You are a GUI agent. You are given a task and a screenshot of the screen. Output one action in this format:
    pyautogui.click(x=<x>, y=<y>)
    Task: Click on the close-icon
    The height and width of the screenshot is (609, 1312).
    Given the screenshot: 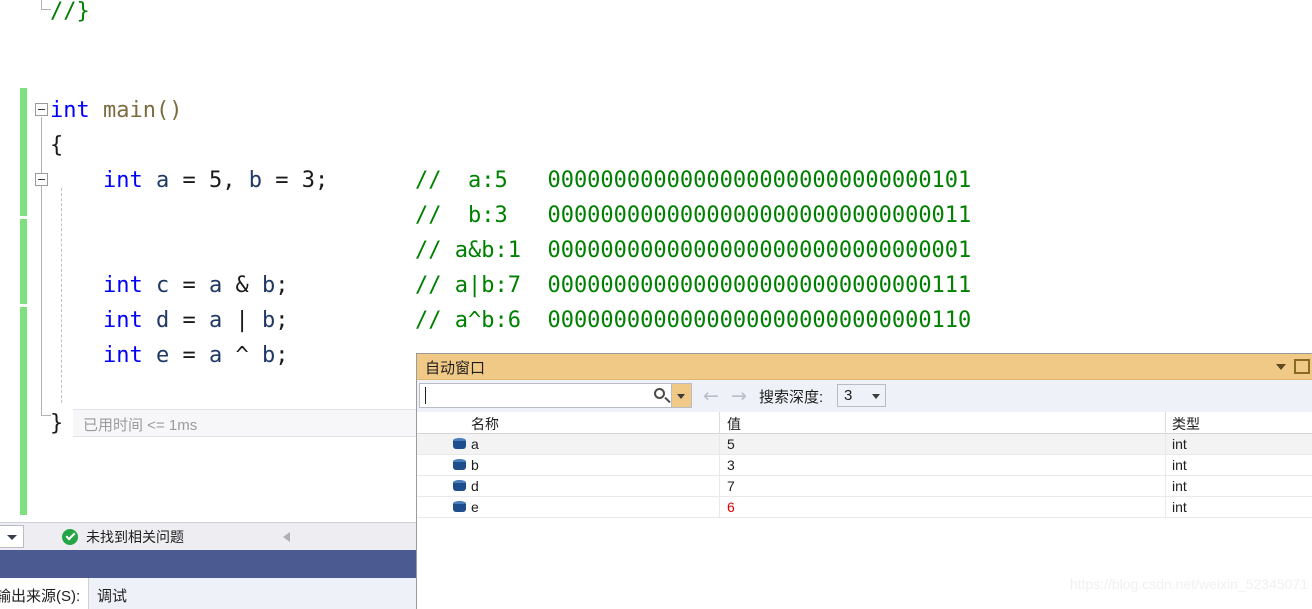 What is the action you would take?
    pyautogui.click(x=1302, y=366)
    